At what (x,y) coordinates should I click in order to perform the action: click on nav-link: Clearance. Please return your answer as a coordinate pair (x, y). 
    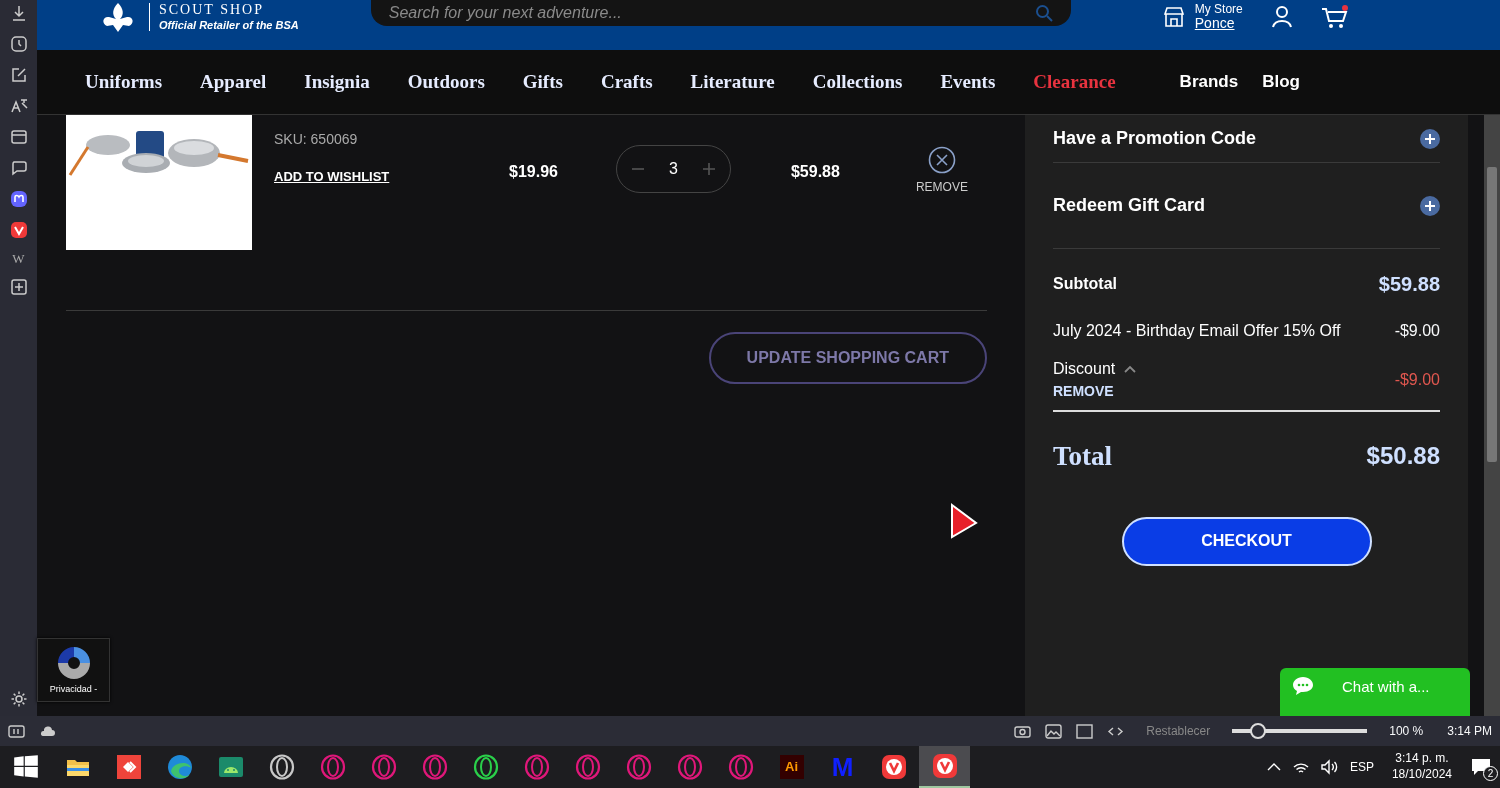
    Looking at the image, I should click on (1074, 82).